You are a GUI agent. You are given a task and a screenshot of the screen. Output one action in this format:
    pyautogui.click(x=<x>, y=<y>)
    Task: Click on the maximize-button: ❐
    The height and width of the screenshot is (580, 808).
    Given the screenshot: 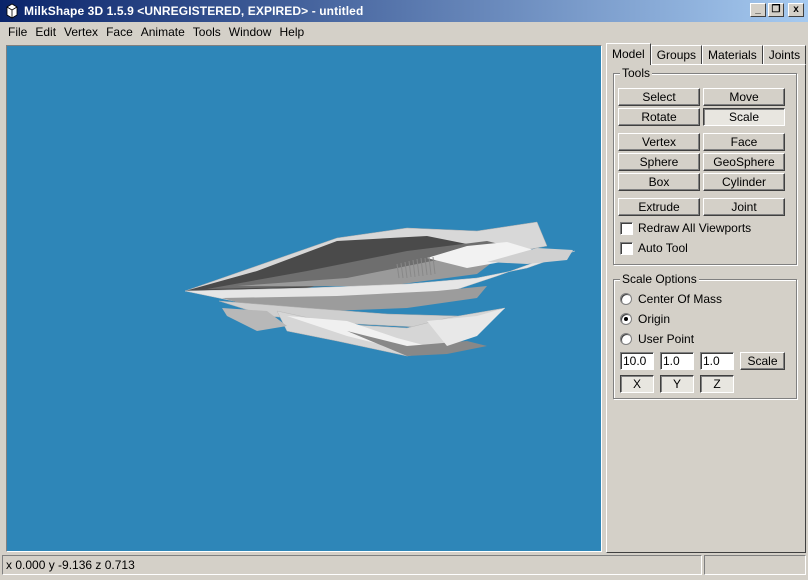 What is the action you would take?
    pyautogui.click(x=776, y=10)
    